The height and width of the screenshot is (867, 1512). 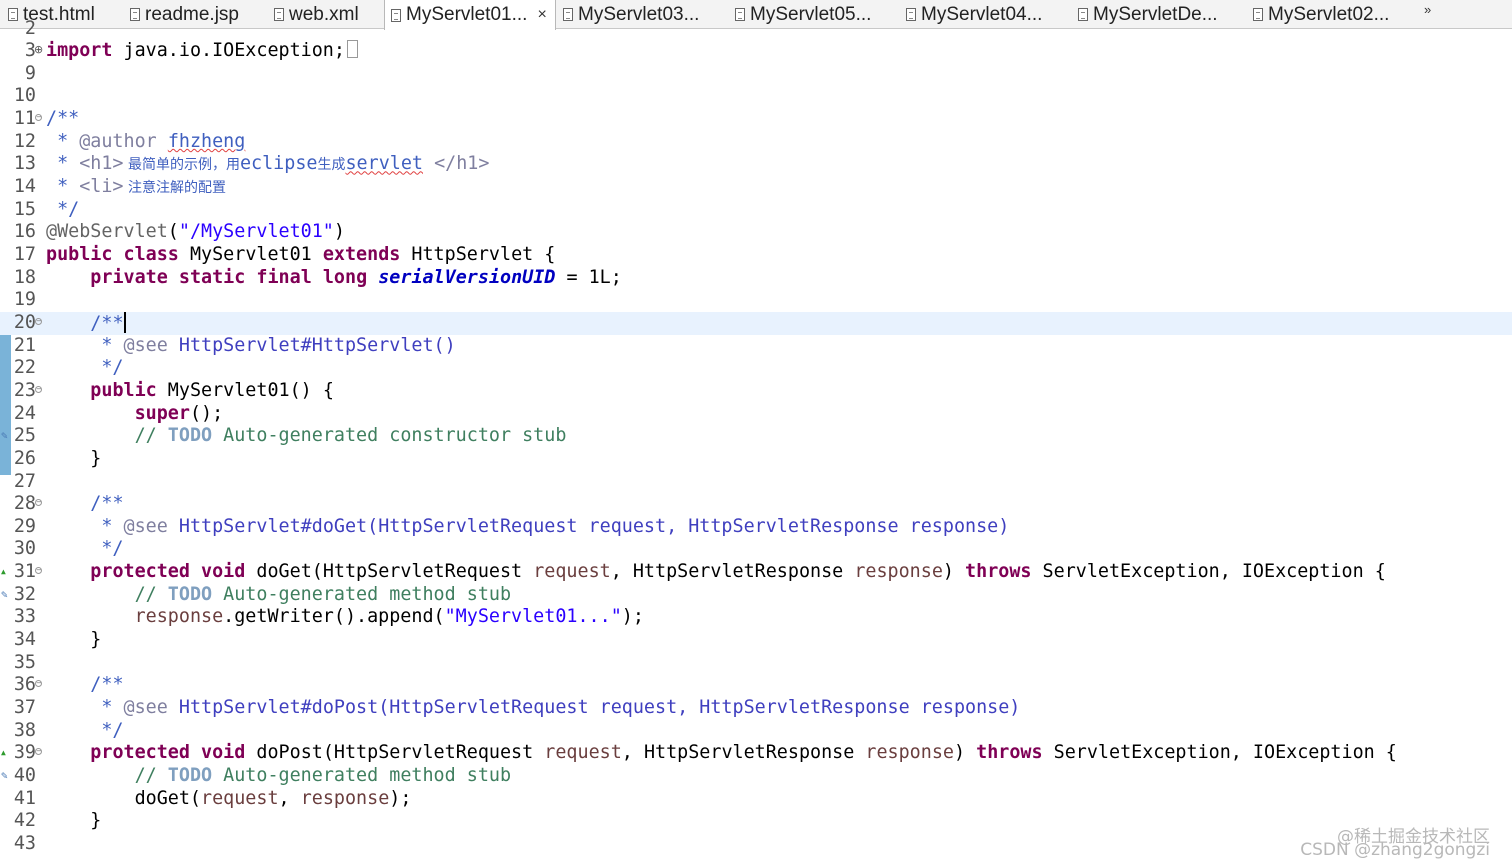 What do you see at coordinates (756, 142) in the screenshot?
I see `code-line: 12 * @author fhzheng` at bounding box center [756, 142].